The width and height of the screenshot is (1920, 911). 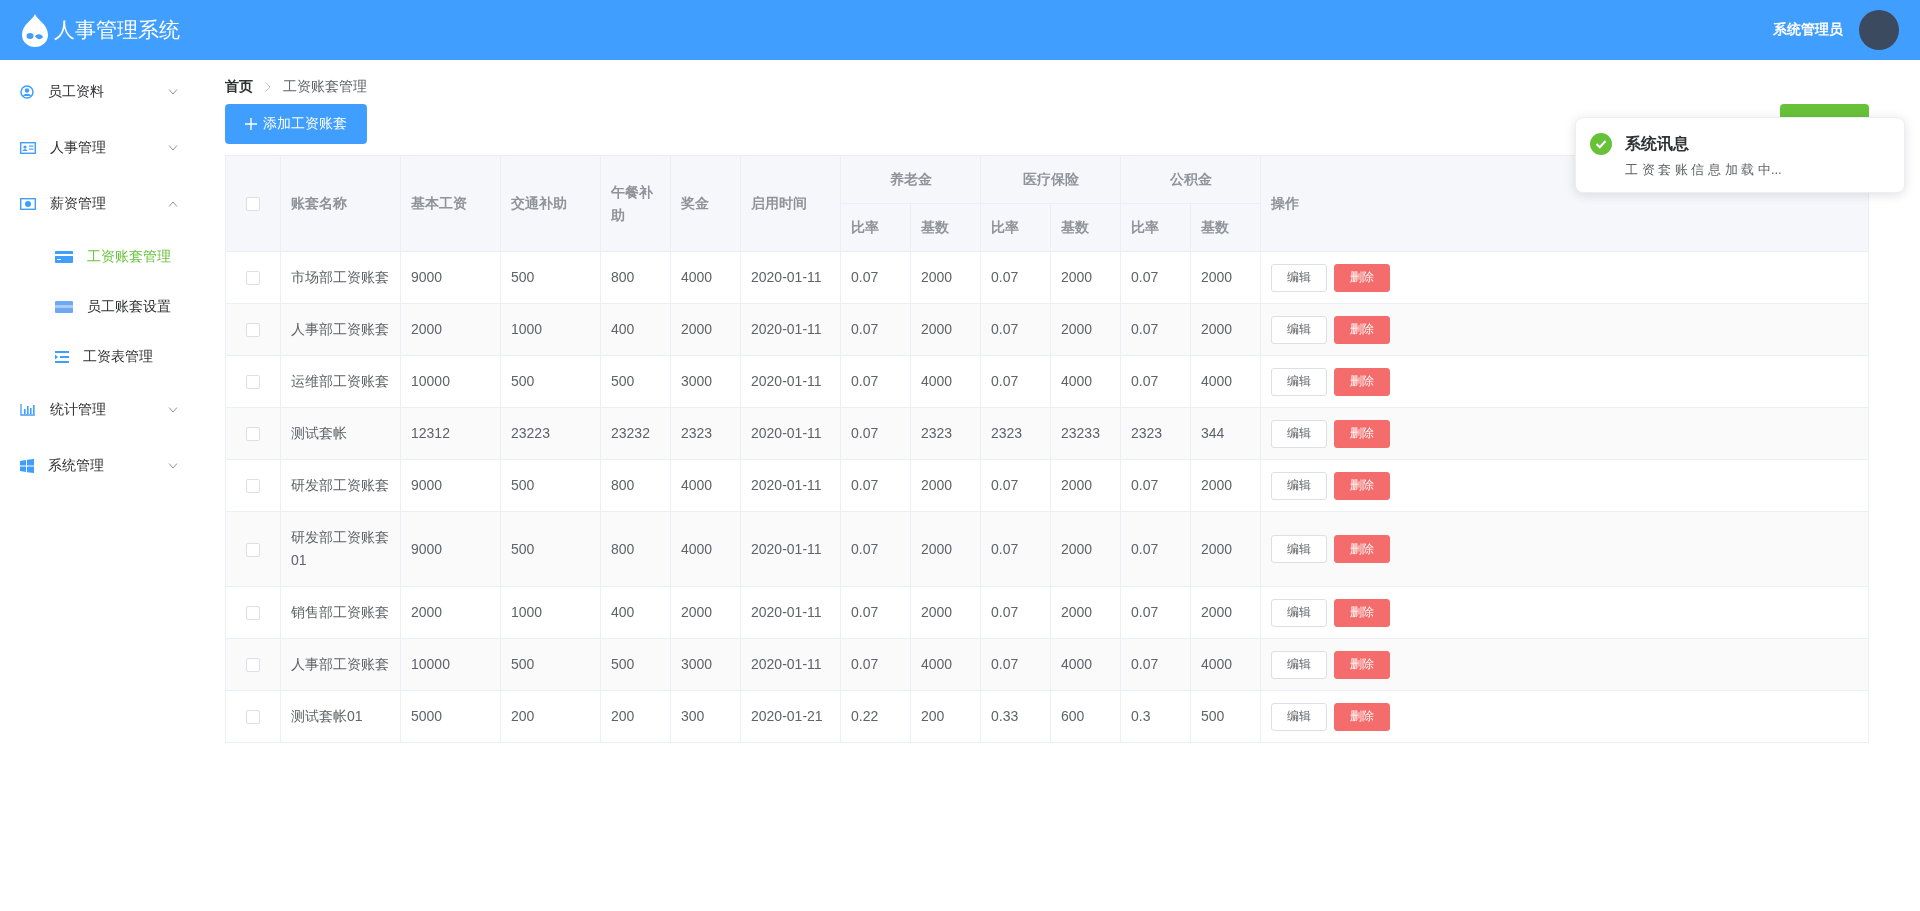 What do you see at coordinates (430, 433) in the screenshot?
I see `table-cell: 12312` at bounding box center [430, 433].